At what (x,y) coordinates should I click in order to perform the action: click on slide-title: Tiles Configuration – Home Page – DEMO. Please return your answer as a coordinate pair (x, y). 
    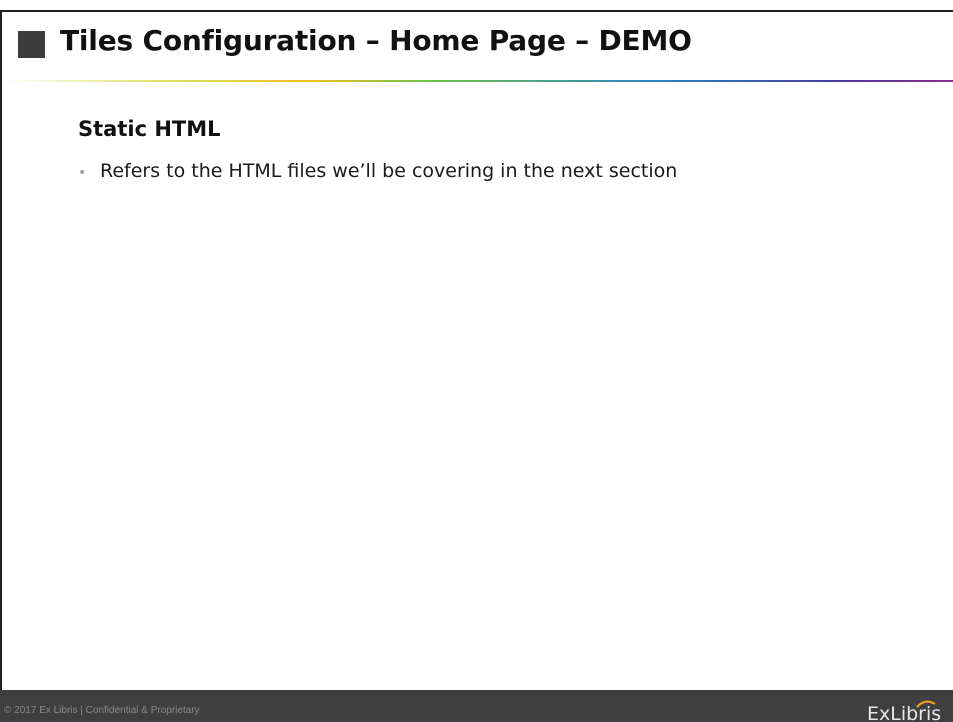
    Looking at the image, I should click on (376, 40).